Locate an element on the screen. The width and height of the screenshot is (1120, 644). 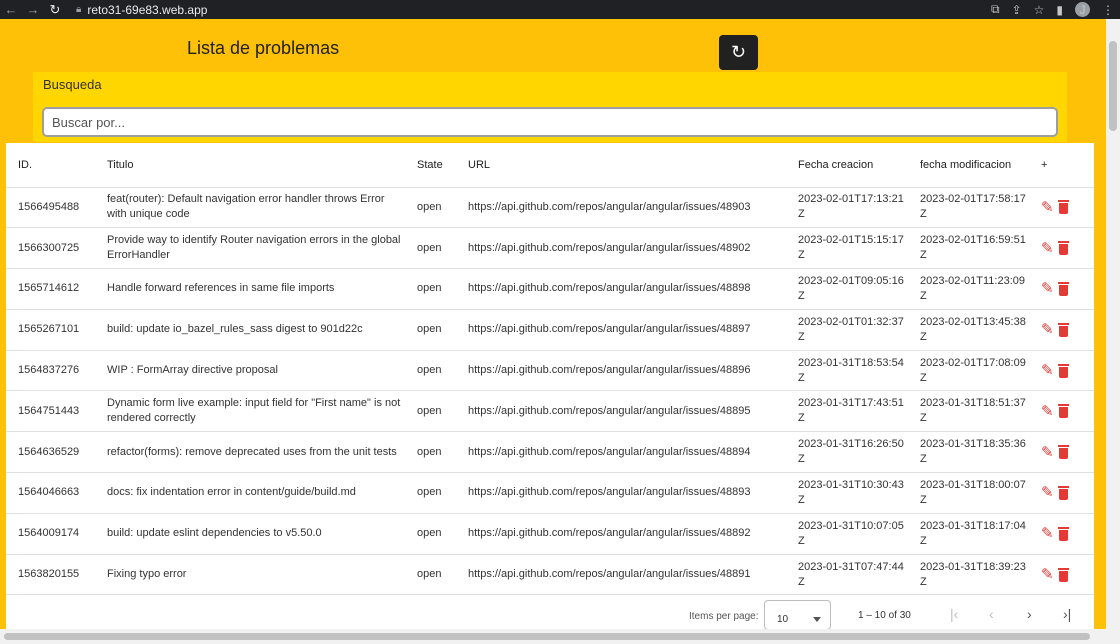
cell-id: 1564751443 is located at coordinates (50, 411).